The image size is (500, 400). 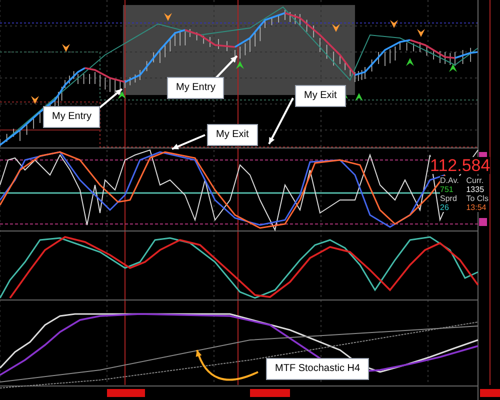 I want to click on readout-value: Sprd, so click(x=449, y=198).